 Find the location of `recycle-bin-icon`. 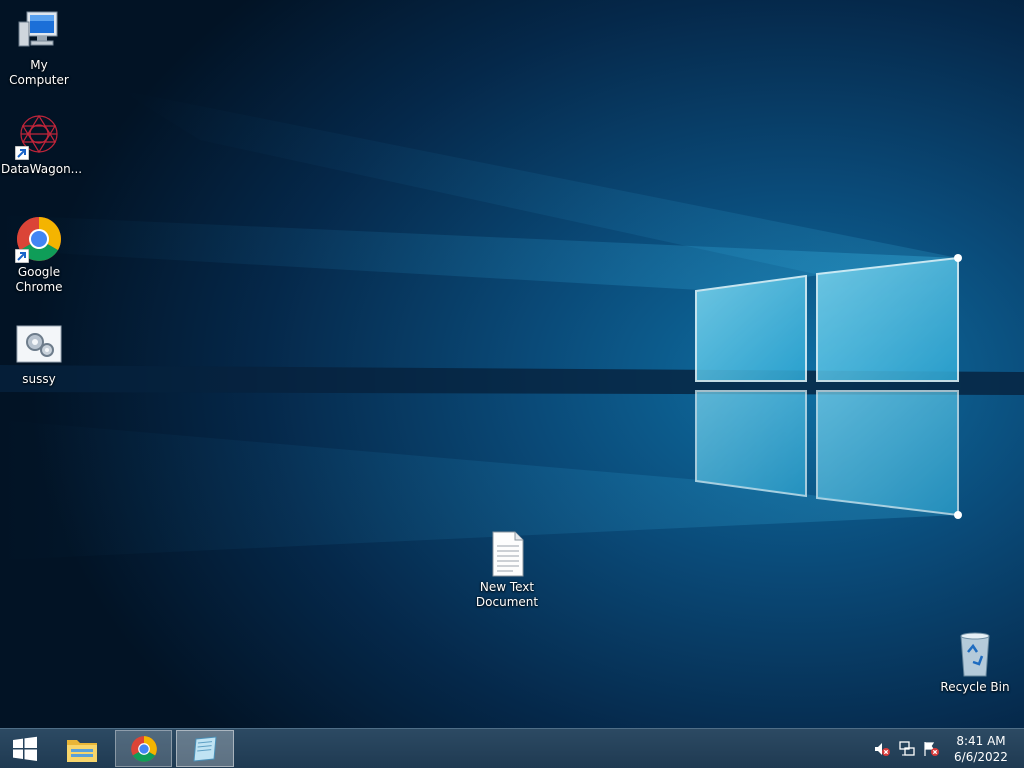

recycle-bin-icon is located at coordinates (975, 654).